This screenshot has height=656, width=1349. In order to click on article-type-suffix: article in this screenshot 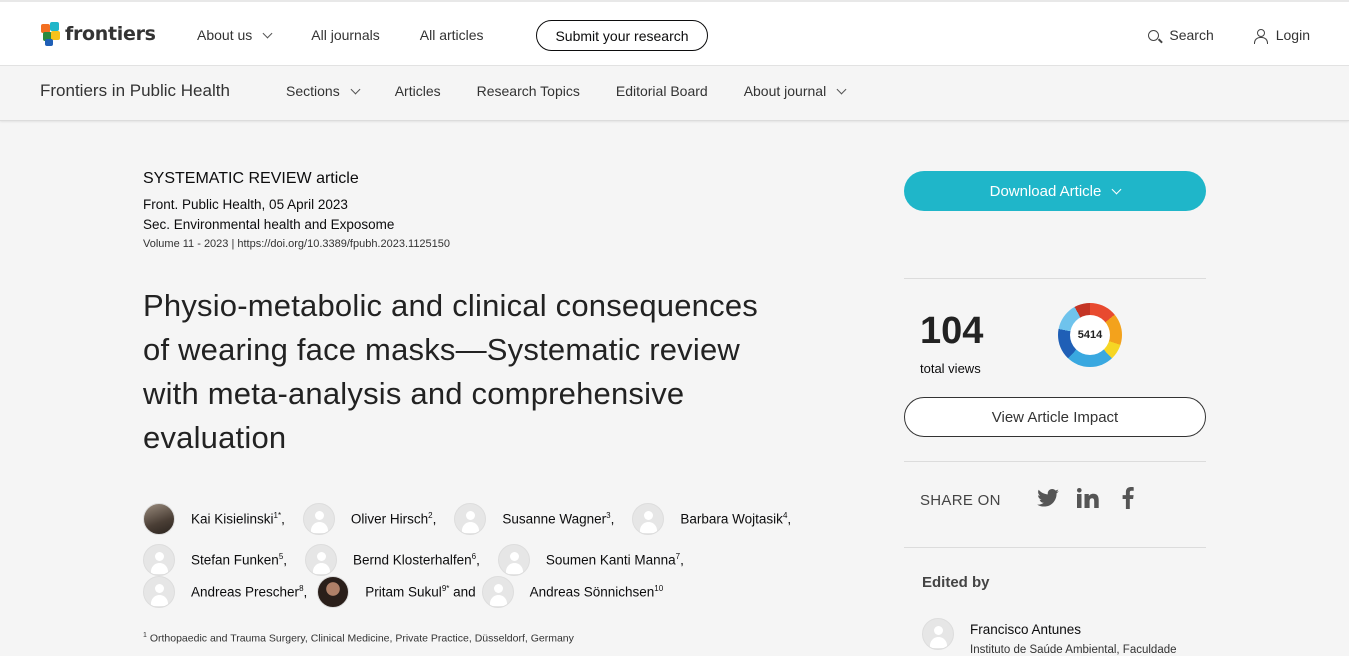, I will do `click(337, 178)`.